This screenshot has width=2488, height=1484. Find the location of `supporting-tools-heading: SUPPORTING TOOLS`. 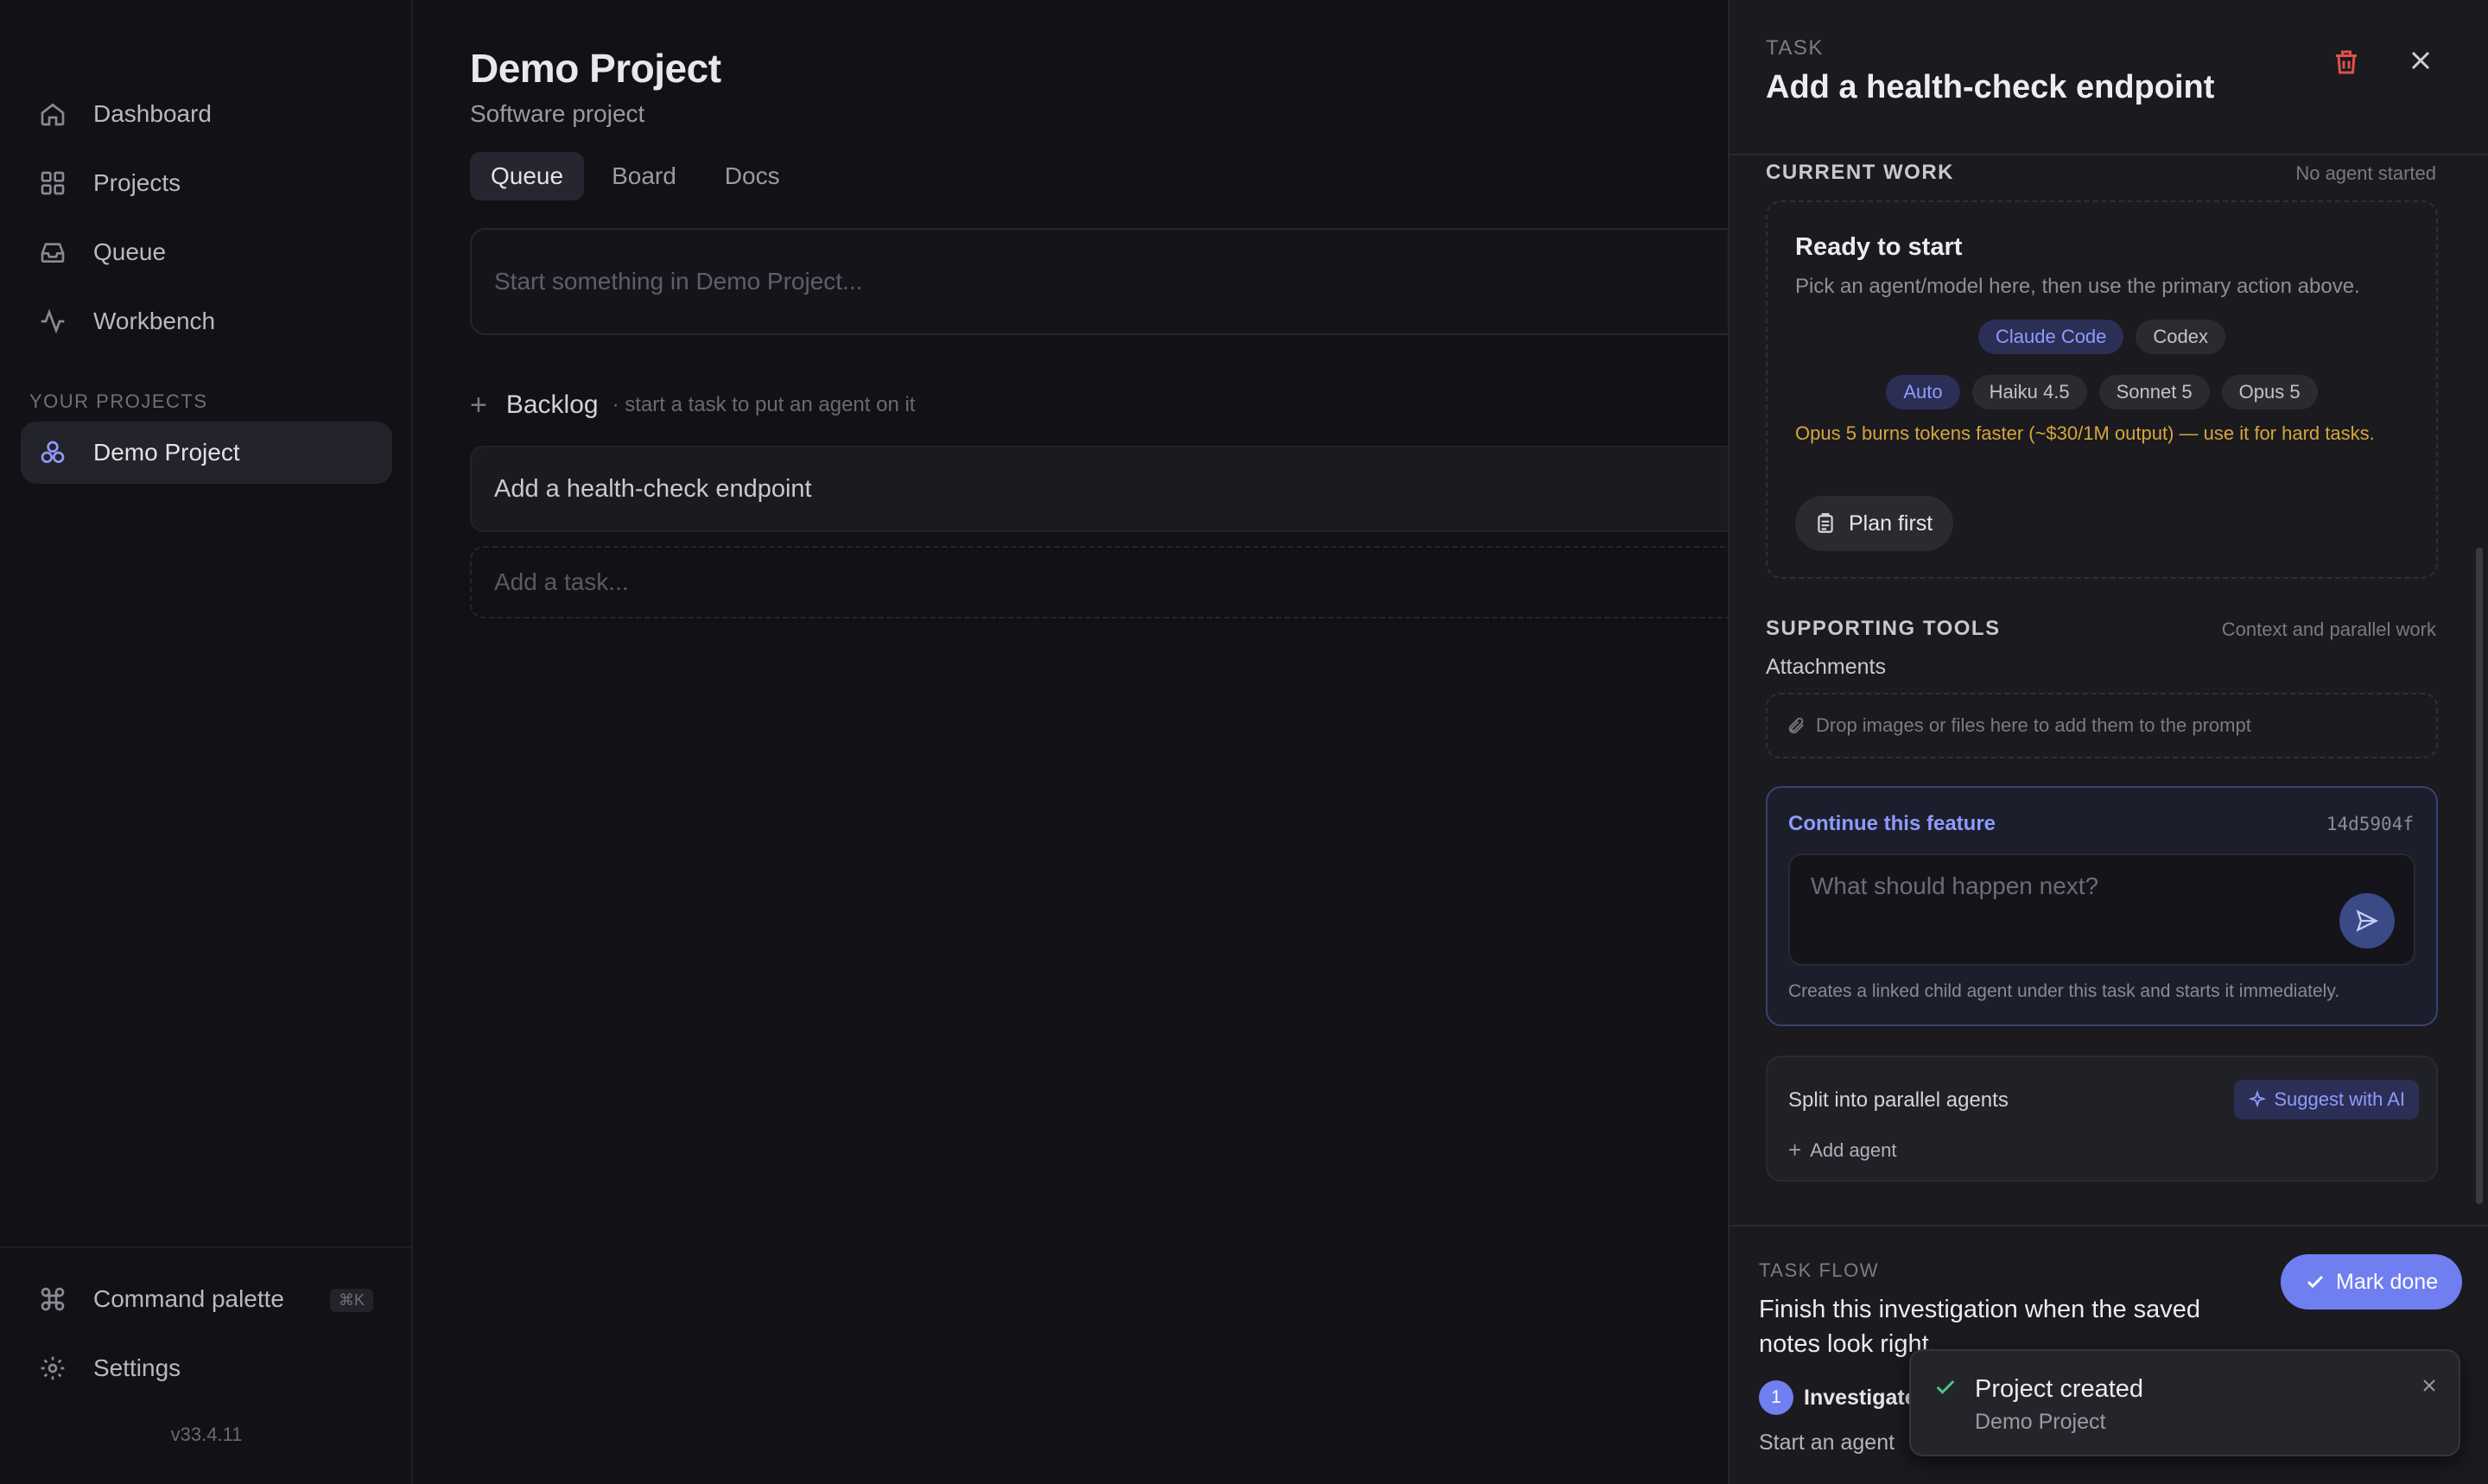

supporting-tools-heading: SUPPORTING TOOLS is located at coordinates (1884, 628).